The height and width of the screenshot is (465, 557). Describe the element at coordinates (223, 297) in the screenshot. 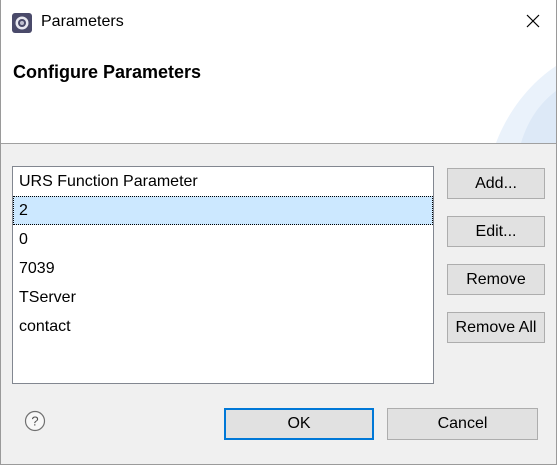

I see `list-item: TServer` at that location.